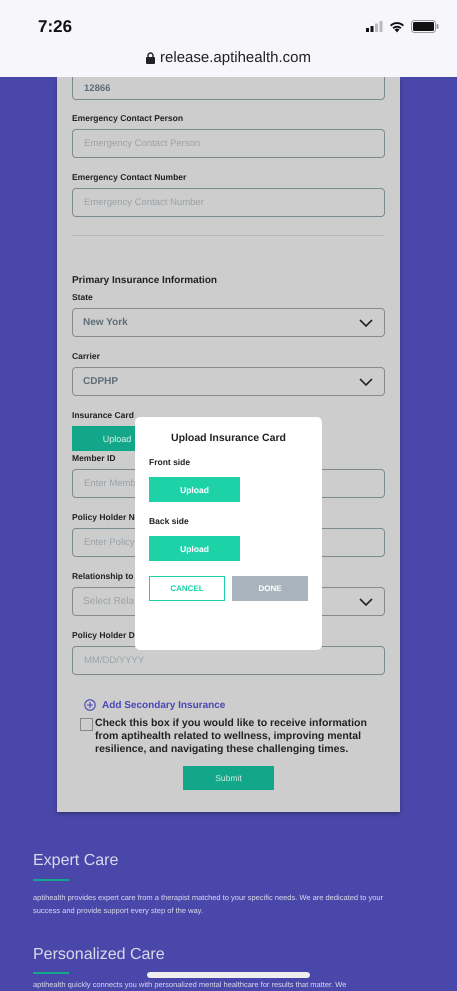 This screenshot has height=991, width=457. What do you see at coordinates (103, 415) in the screenshot?
I see `field-label: Insurance Card` at bounding box center [103, 415].